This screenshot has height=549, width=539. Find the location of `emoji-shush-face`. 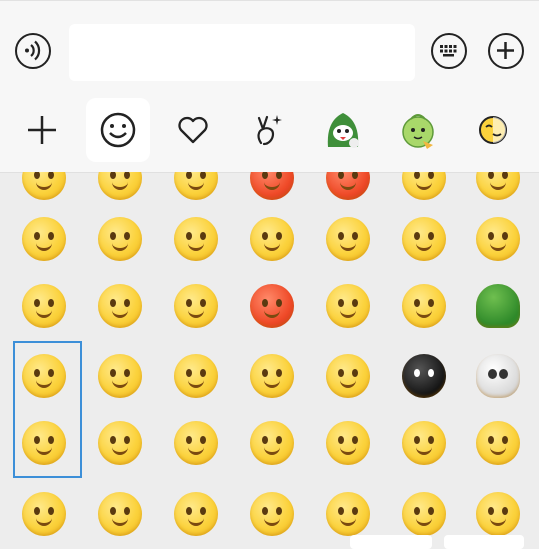

emoji-shush-face is located at coordinates (272, 376).